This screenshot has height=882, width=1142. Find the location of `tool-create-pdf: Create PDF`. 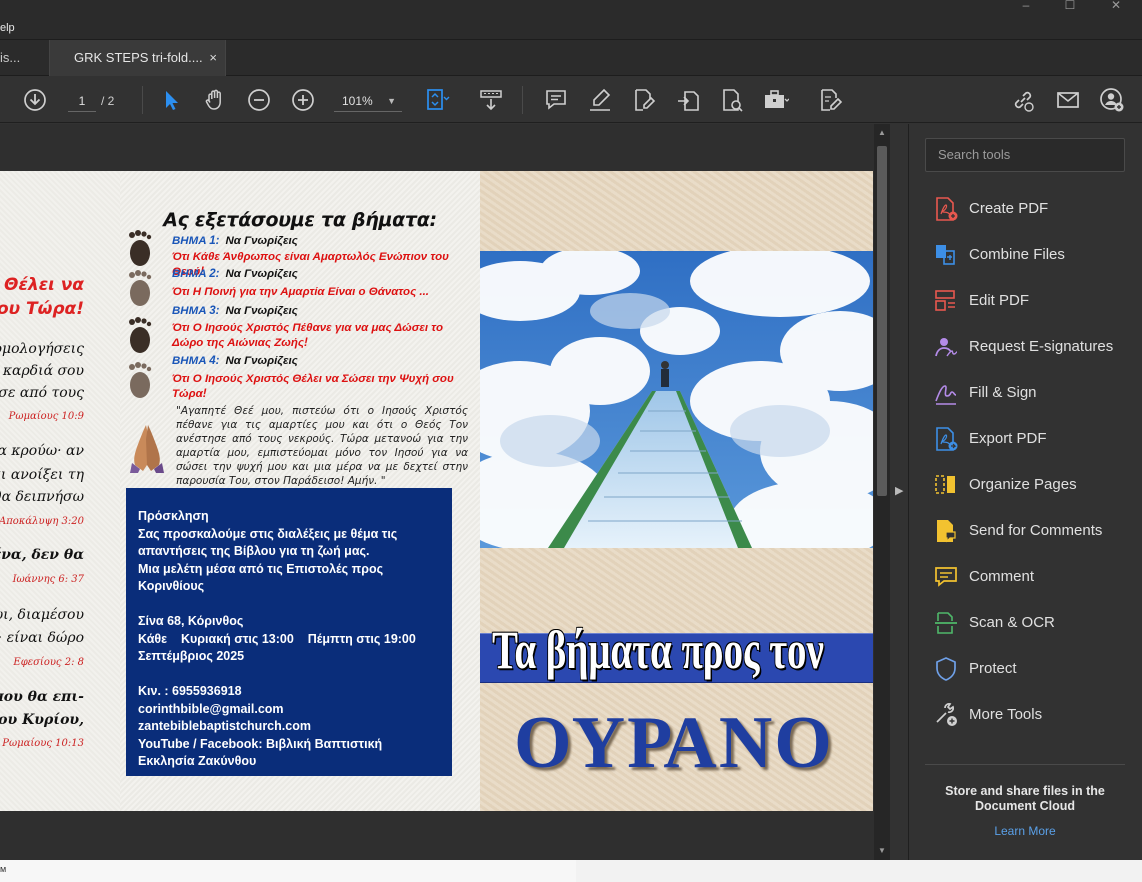

tool-create-pdf: Create PDF is located at coordinates (1033, 209).